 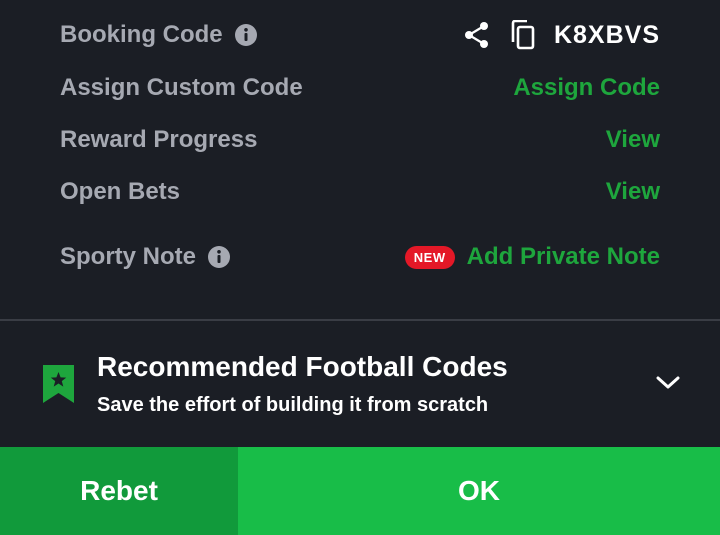 What do you see at coordinates (607, 35) in the screenshot?
I see `booking-code-value: K8XBVS` at bounding box center [607, 35].